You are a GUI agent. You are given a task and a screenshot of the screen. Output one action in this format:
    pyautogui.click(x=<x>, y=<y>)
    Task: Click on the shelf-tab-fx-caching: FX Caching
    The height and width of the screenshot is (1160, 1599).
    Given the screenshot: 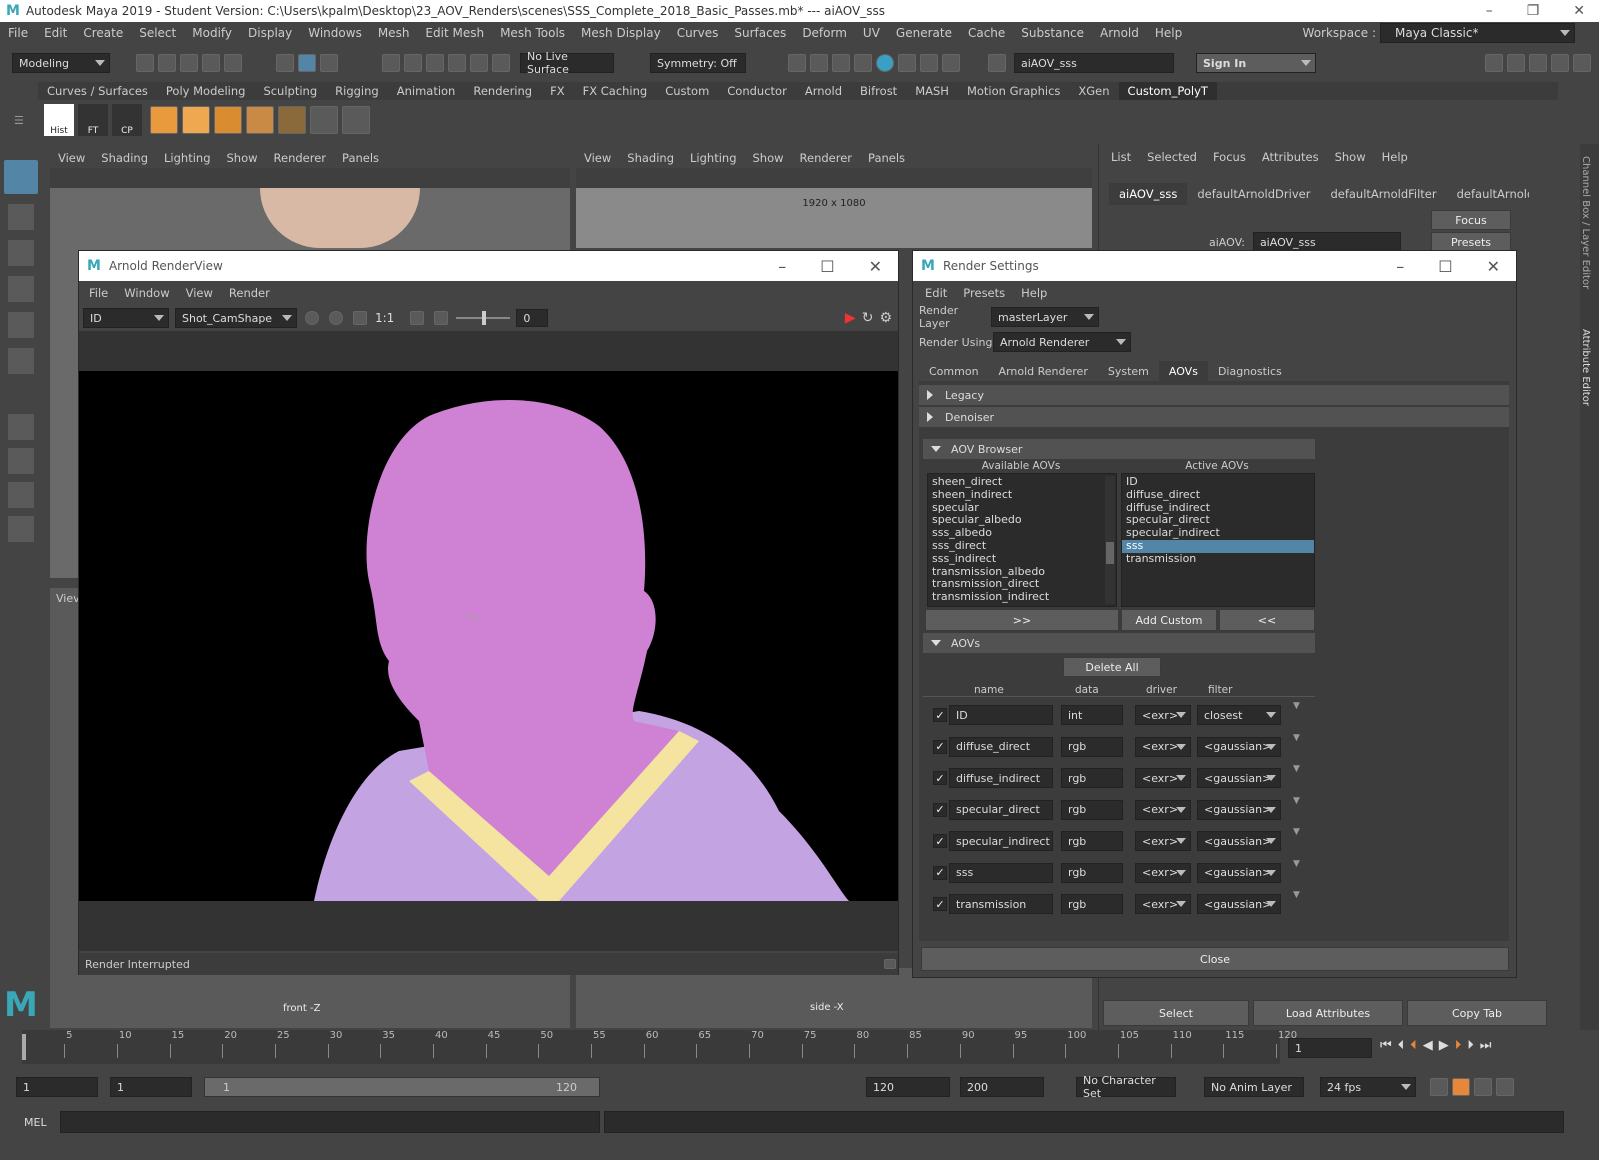 What is the action you would take?
    pyautogui.click(x=615, y=91)
    